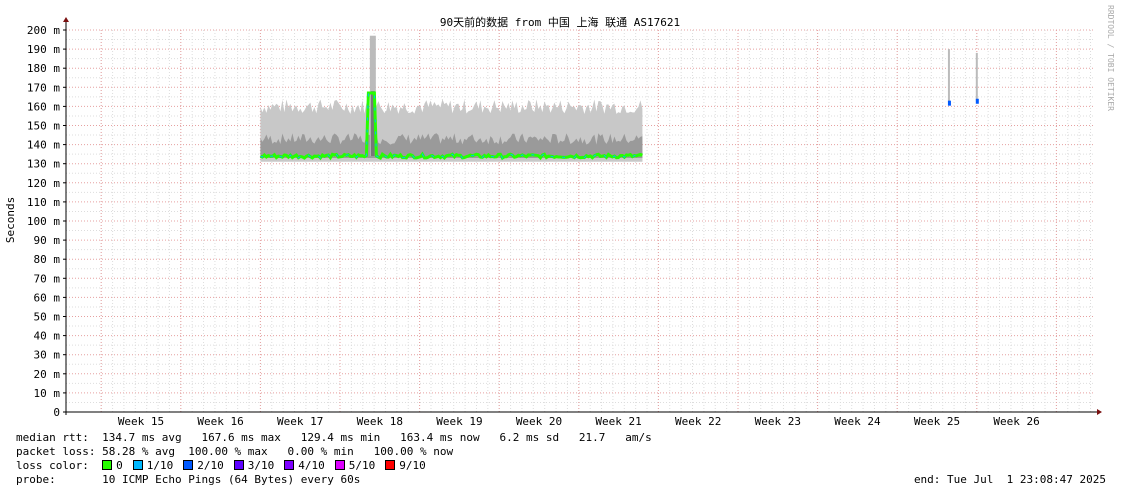 The height and width of the screenshot is (494, 1121). Describe the element at coordinates (1016, 421) in the screenshot. I see `x-tick-label: Week 26` at that location.